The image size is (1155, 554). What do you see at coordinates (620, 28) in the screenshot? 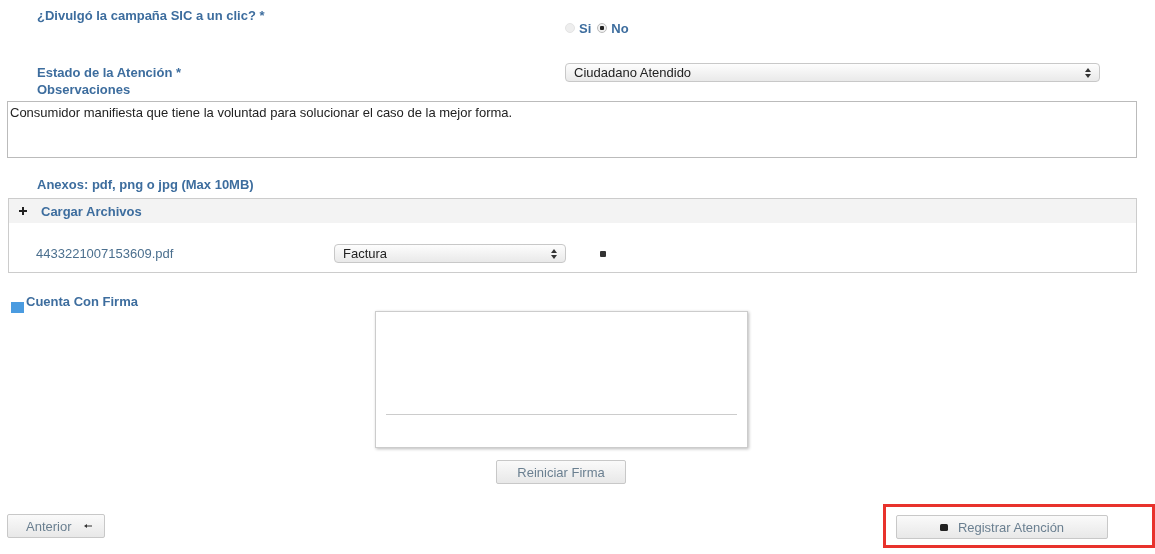
I see `radio-label: No` at bounding box center [620, 28].